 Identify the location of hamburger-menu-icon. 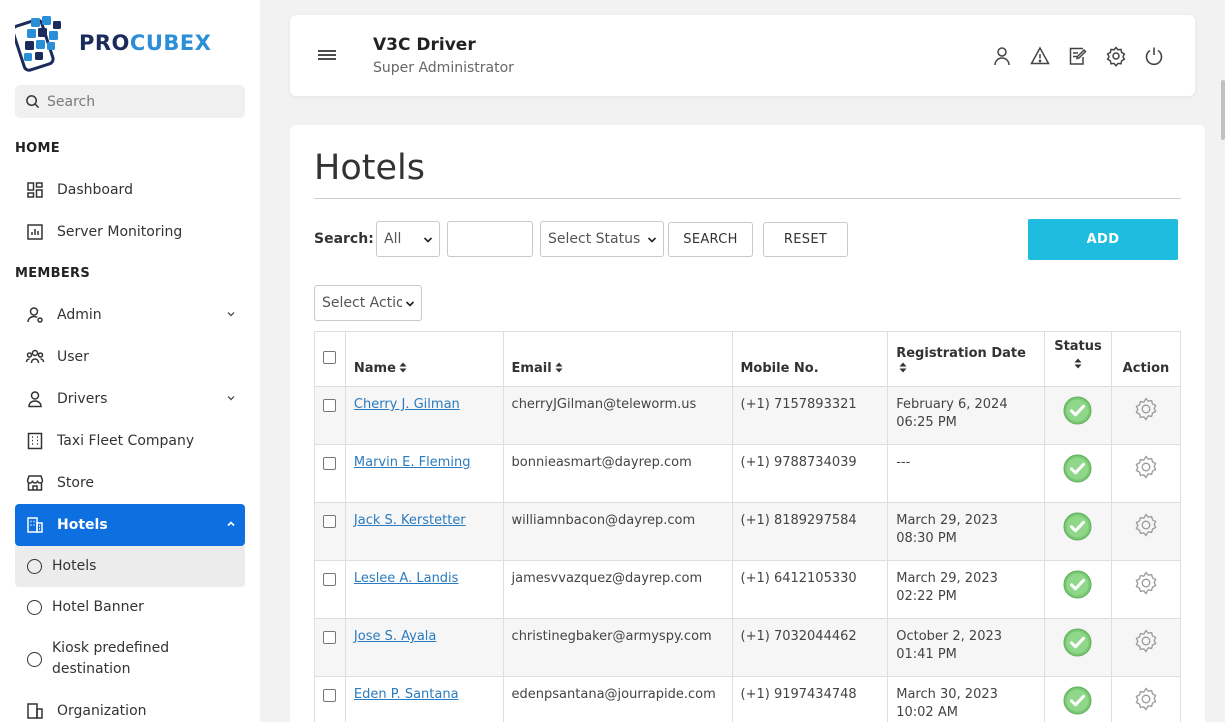
(327, 55).